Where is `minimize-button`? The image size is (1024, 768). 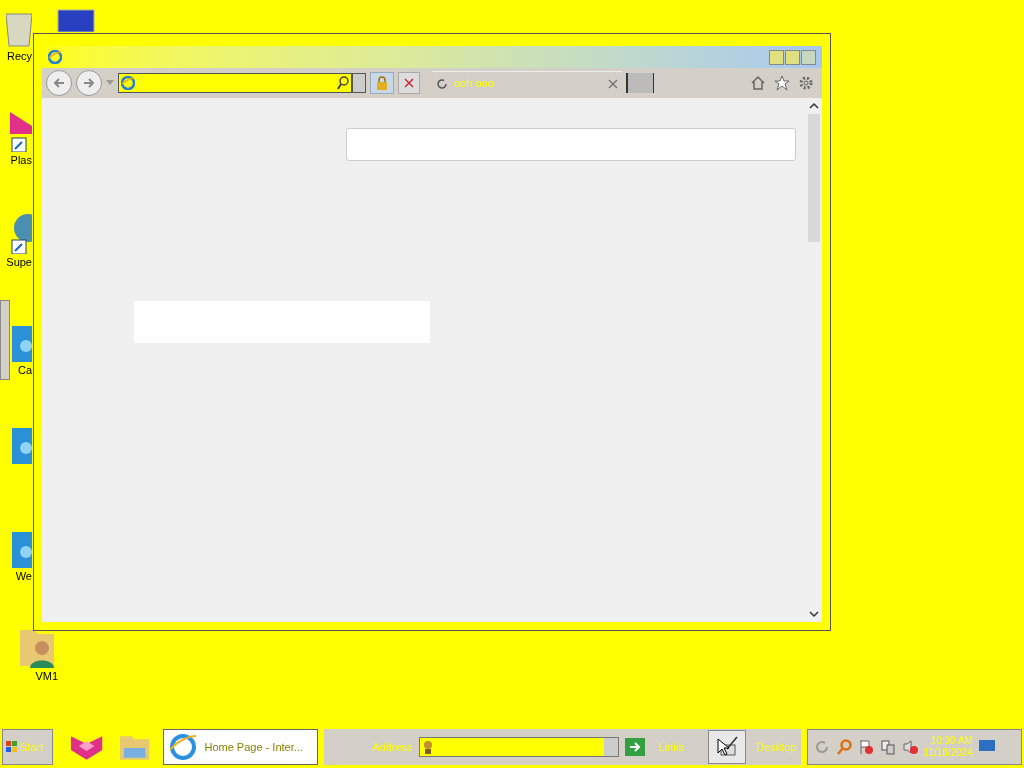 minimize-button is located at coordinates (776, 57).